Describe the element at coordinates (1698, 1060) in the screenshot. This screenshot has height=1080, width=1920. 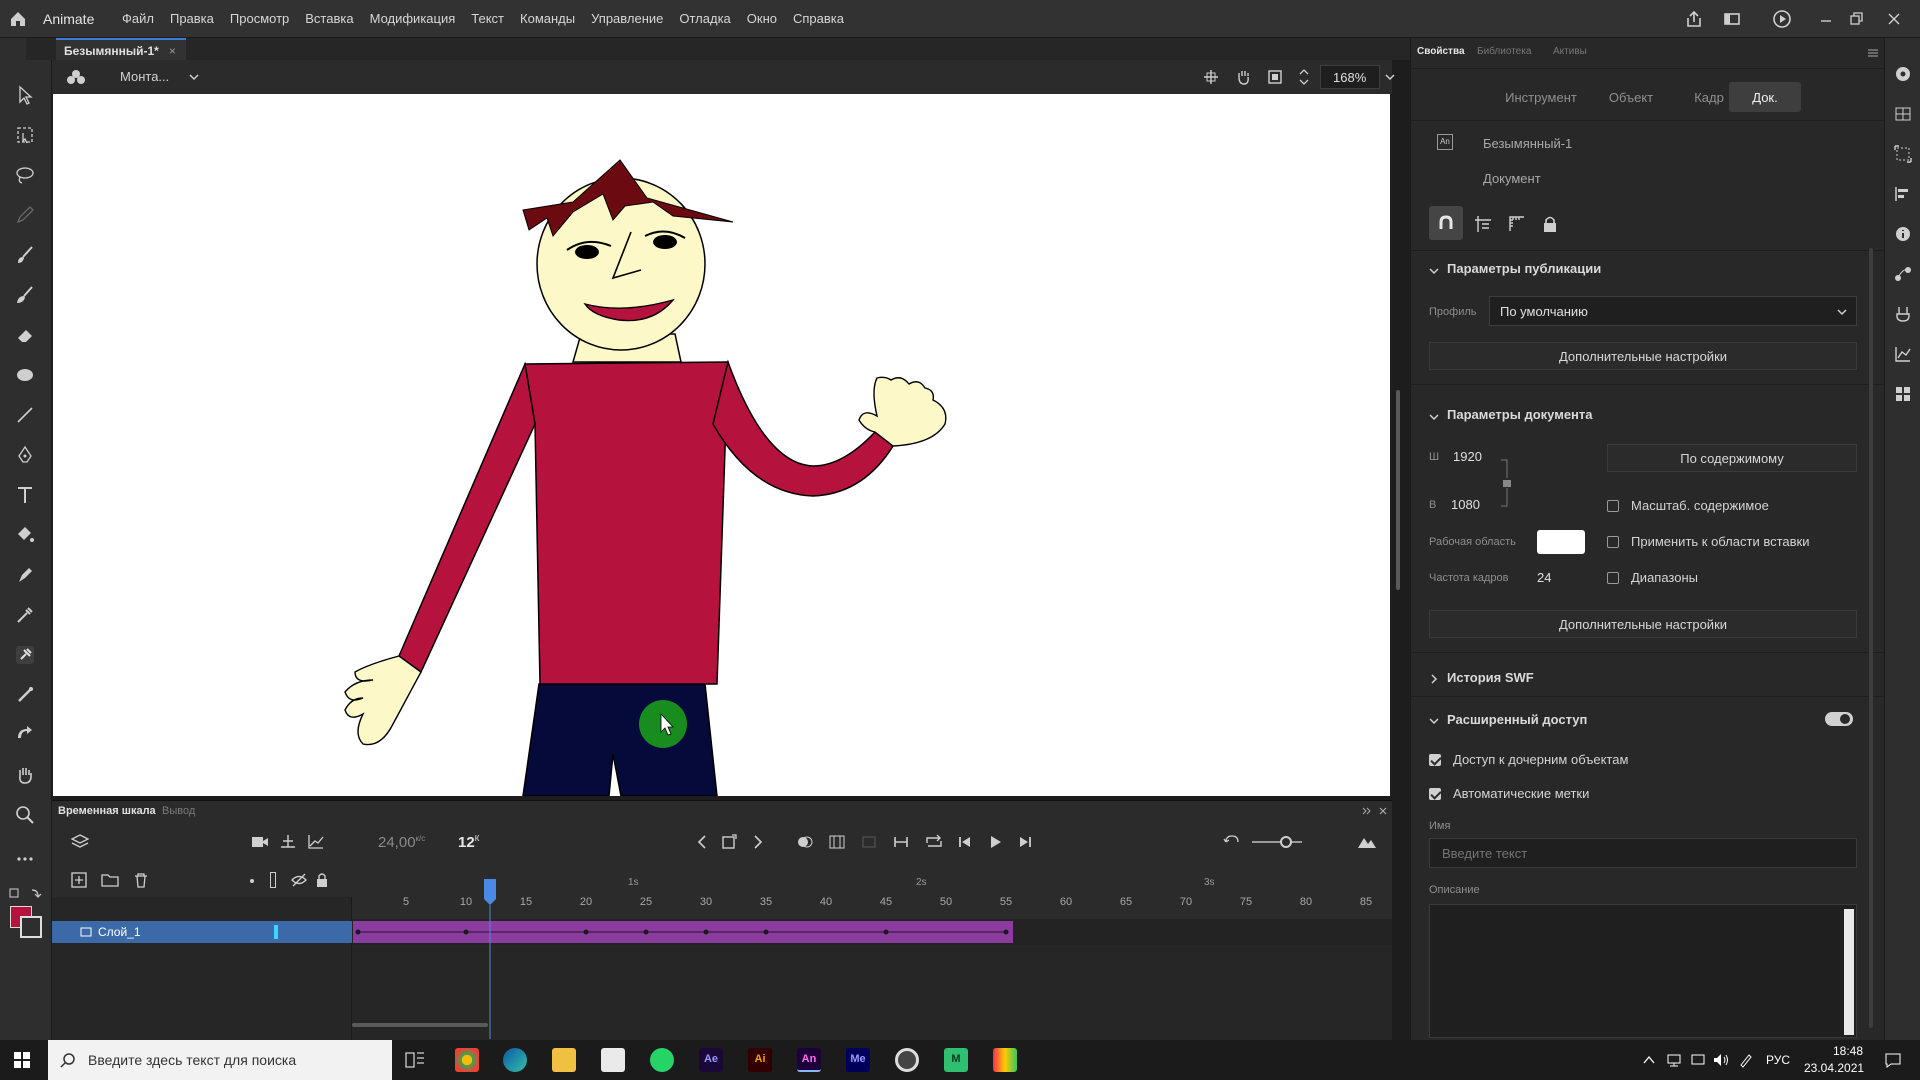
I see `display-icon` at that location.